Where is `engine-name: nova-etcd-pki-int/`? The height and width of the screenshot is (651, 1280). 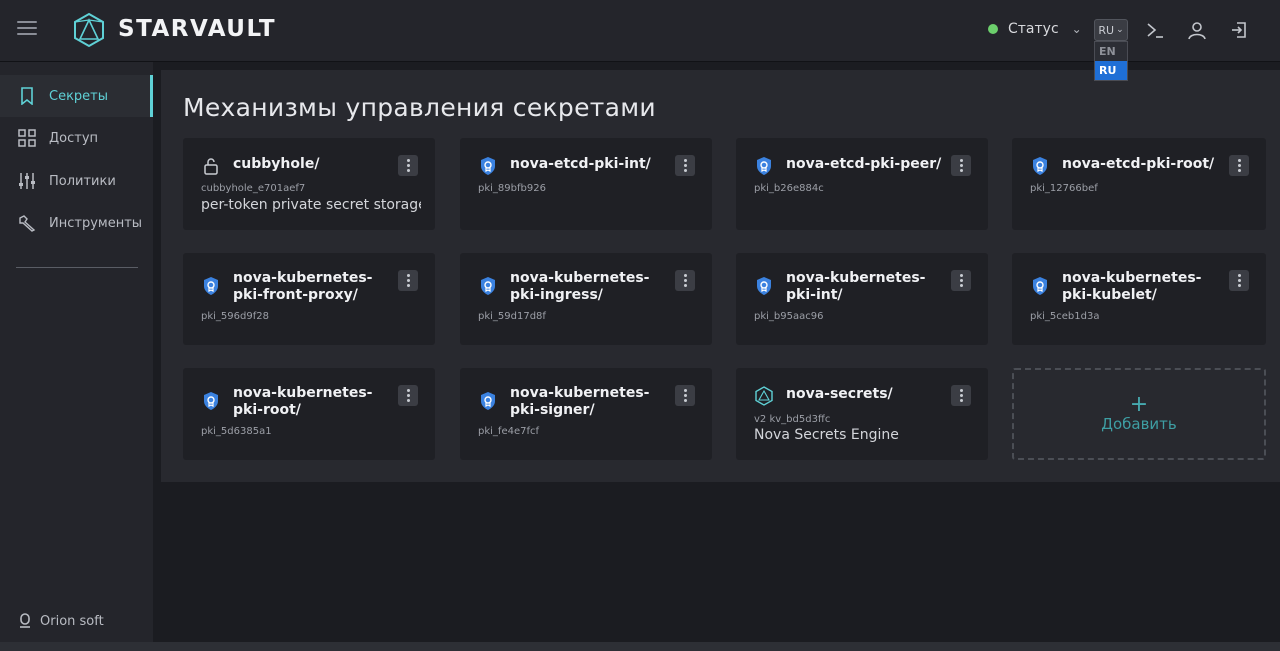 engine-name: nova-etcd-pki-int/ is located at coordinates (589, 164).